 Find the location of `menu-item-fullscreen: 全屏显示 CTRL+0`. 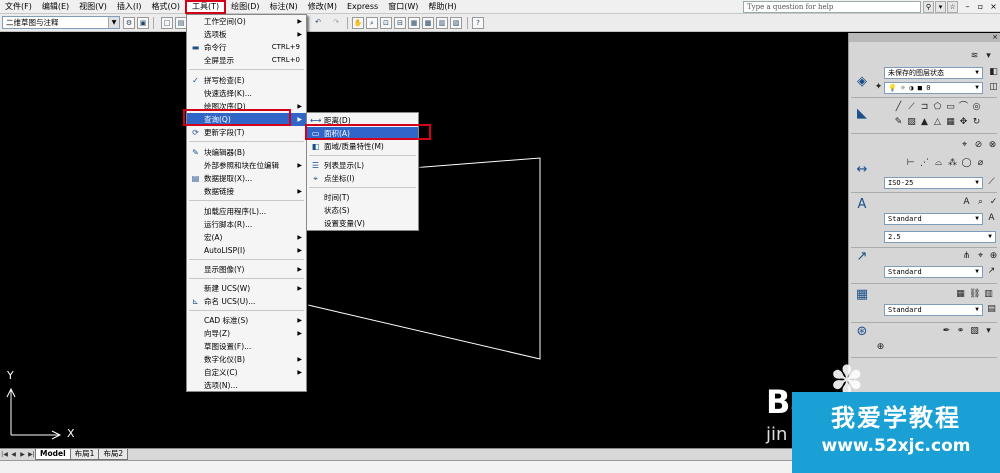

menu-item-fullscreen: 全屏显示 CTRL+0 is located at coordinates (246, 60).